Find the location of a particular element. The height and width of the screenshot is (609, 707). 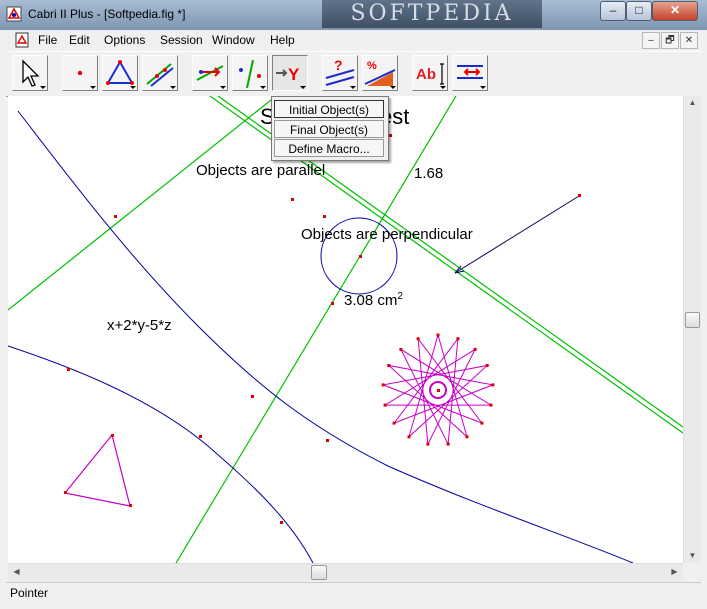

macro-tool-button: Y is located at coordinates (290, 73).